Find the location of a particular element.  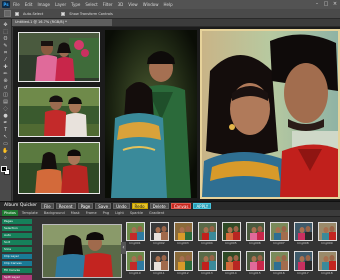

eyedropper-icon: ⁄ is located at coordinates (6, 60).